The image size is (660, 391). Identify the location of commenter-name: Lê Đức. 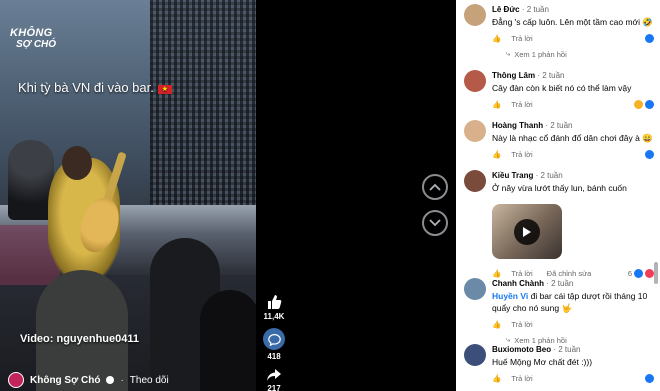
(506, 9).